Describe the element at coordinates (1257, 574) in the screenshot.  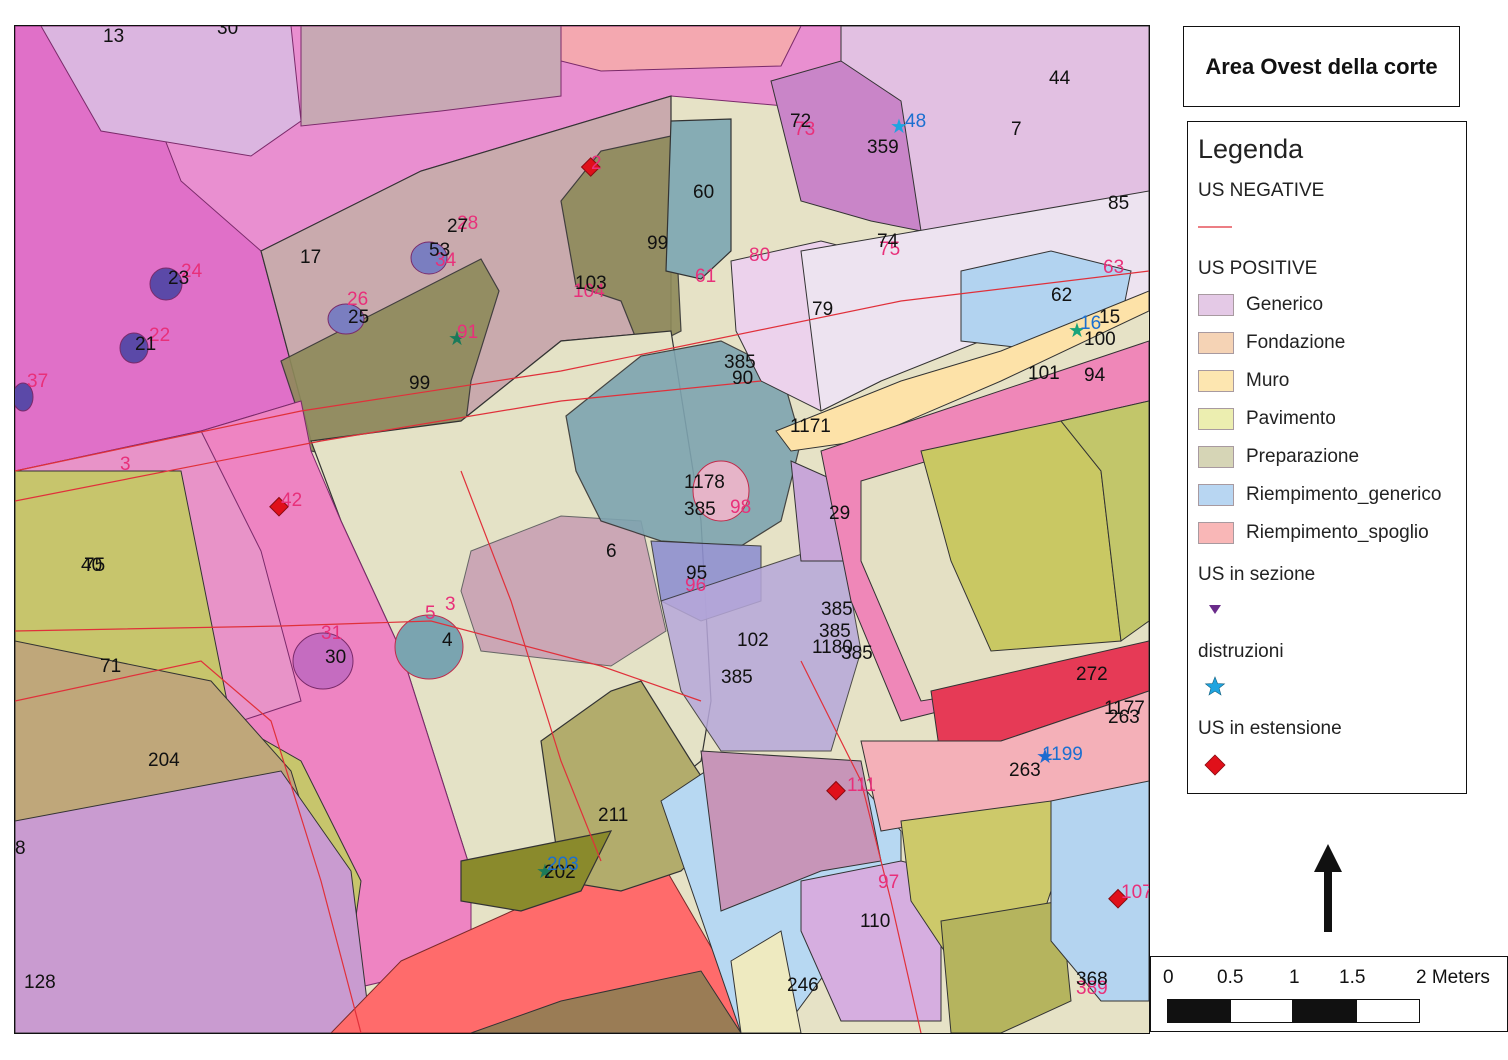
I see `legend-sezione-title: US in sezione` at that location.